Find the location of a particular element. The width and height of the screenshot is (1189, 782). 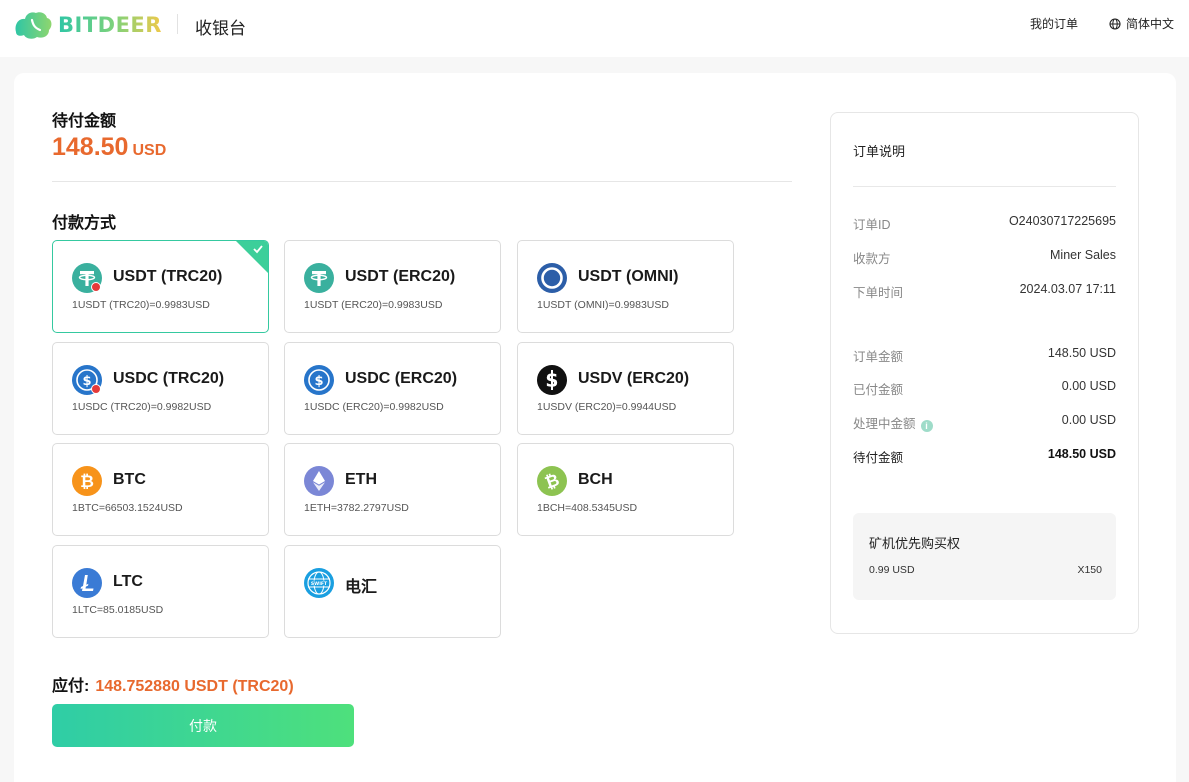

ethereum-icon is located at coordinates (319, 481).